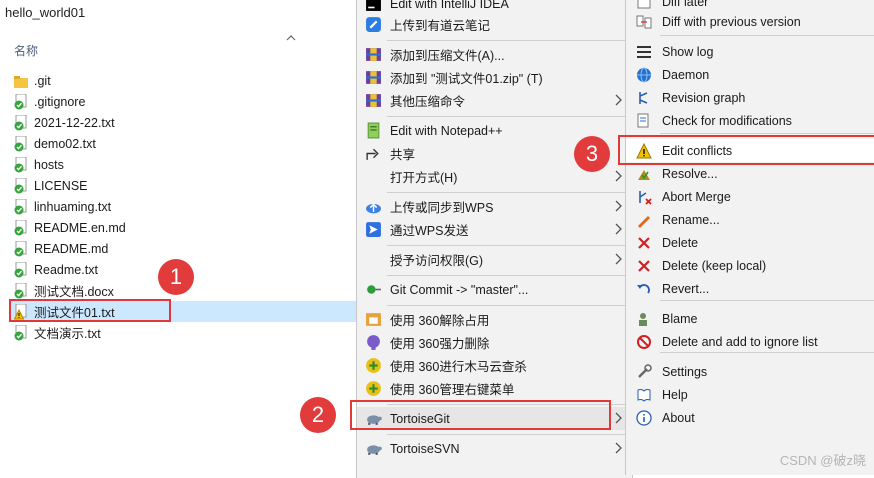  I want to click on highlight-tortoisegit, so click(480, 415).